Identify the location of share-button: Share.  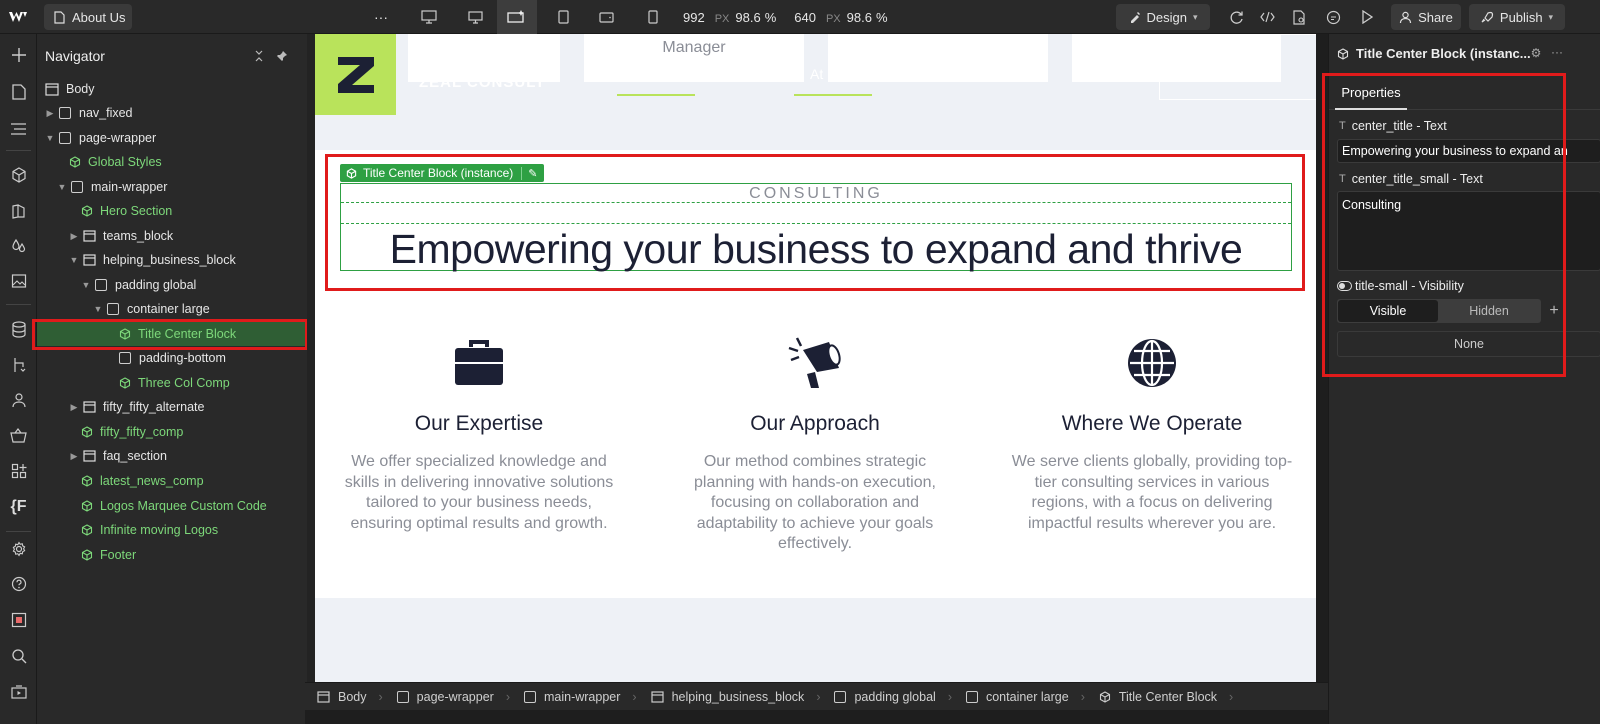
(1426, 17).